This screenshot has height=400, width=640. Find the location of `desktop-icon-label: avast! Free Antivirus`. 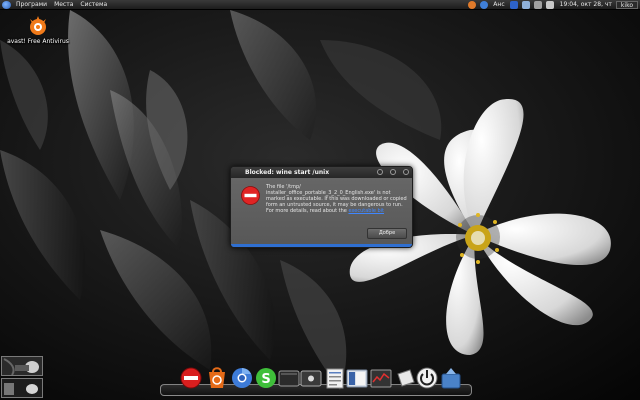

desktop-icon-label: avast! Free Antivirus is located at coordinates (38, 41).